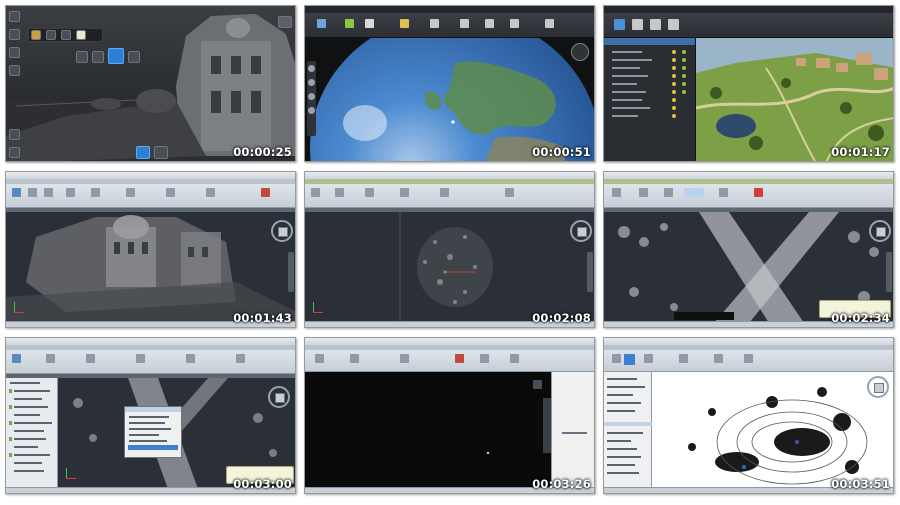 The height and width of the screenshot is (505, 900). Describe the element at coordinates (449, 83) in the screenshot. I see `thumbnail-2: 00:00:51` at that location.